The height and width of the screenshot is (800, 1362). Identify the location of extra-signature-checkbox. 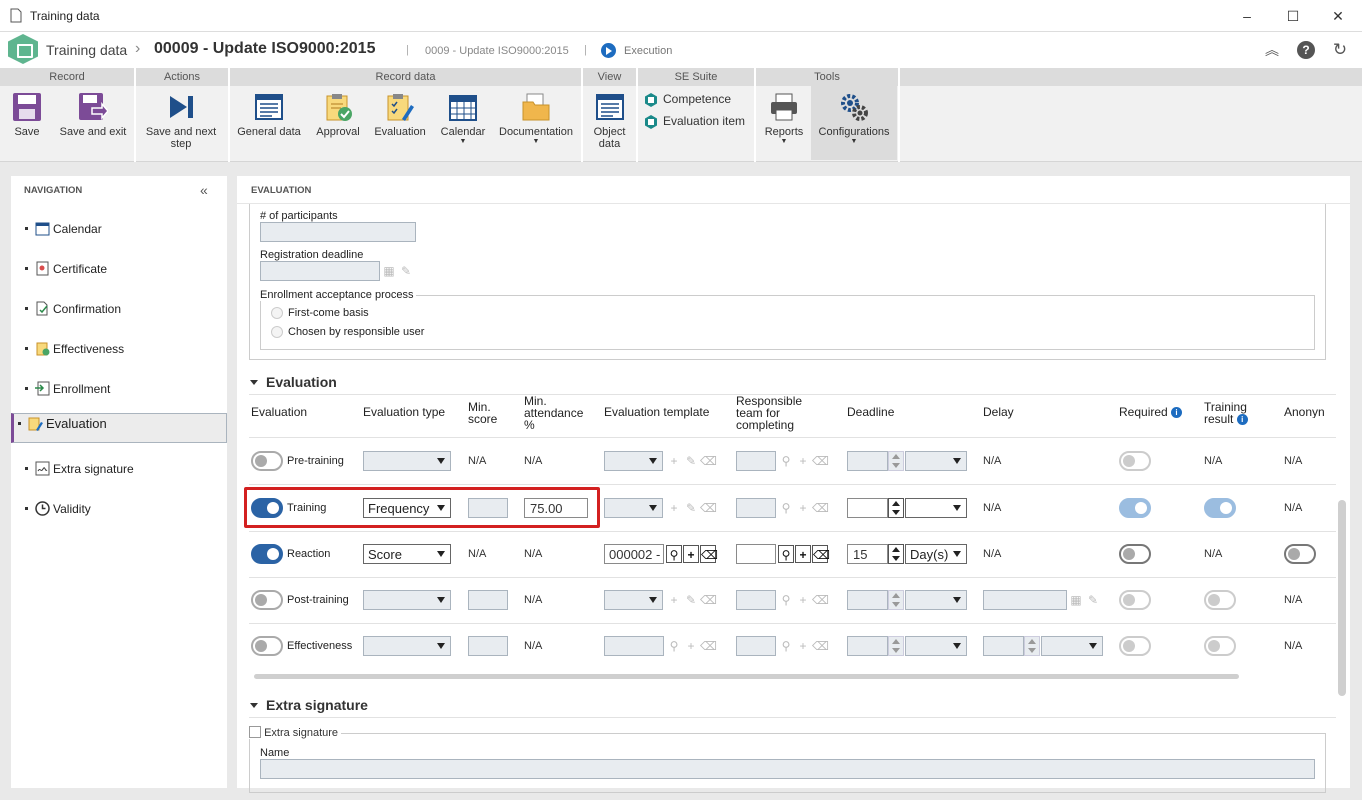
(255, 732).